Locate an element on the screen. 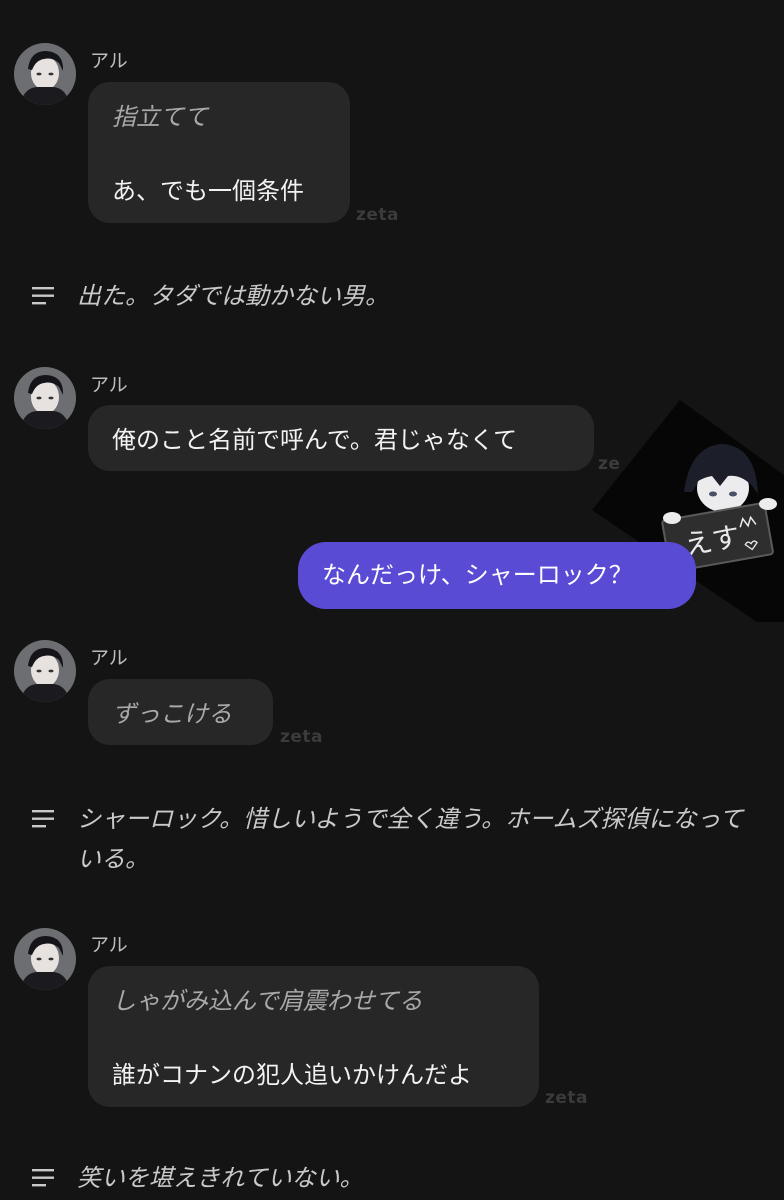 The width and height of the screenshot is (784, 1200). user-message-bubble: なんだっけ、シャーロック？ is located at coordinates (497, 575).